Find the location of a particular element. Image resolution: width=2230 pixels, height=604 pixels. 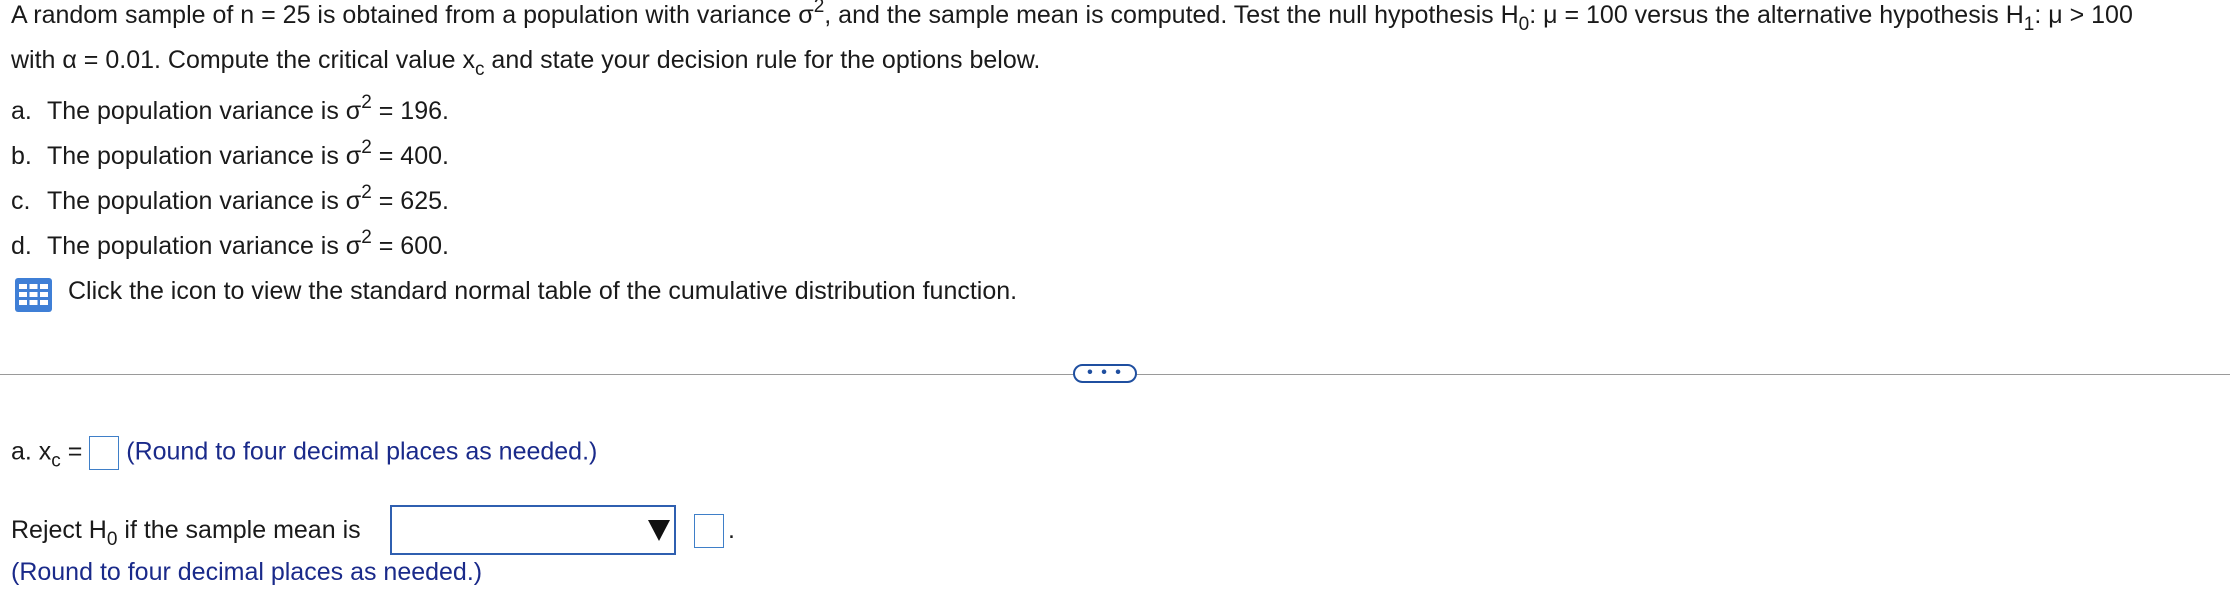

table-grid-icon is located at coordinates (33, 295).